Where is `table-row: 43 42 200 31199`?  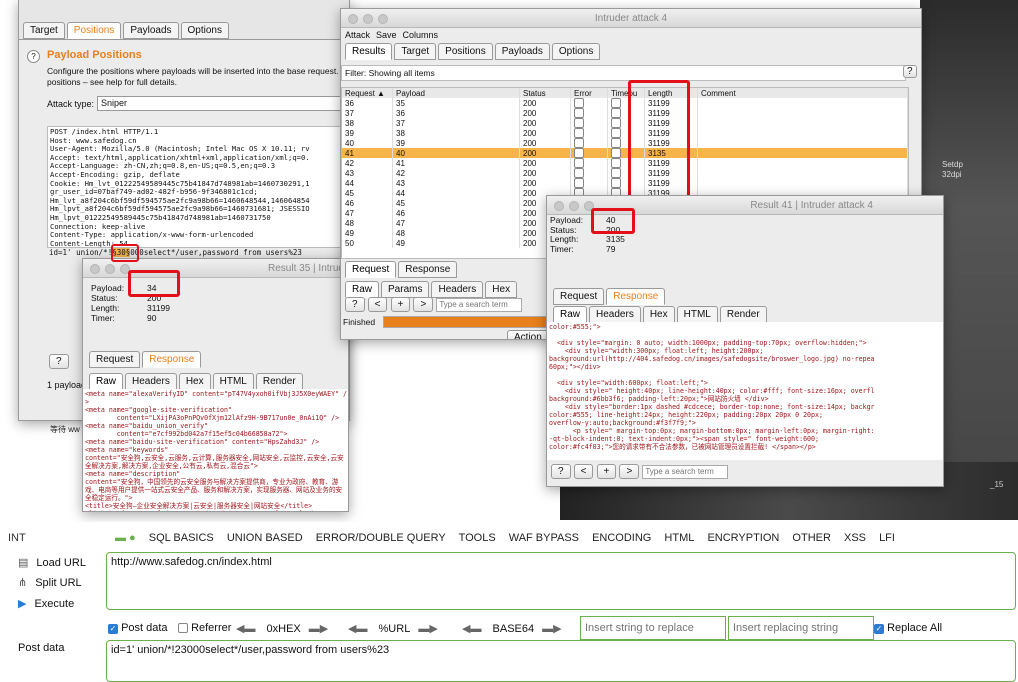
table-row: 43 42 200 31199 is located at coordinates (625, 173).